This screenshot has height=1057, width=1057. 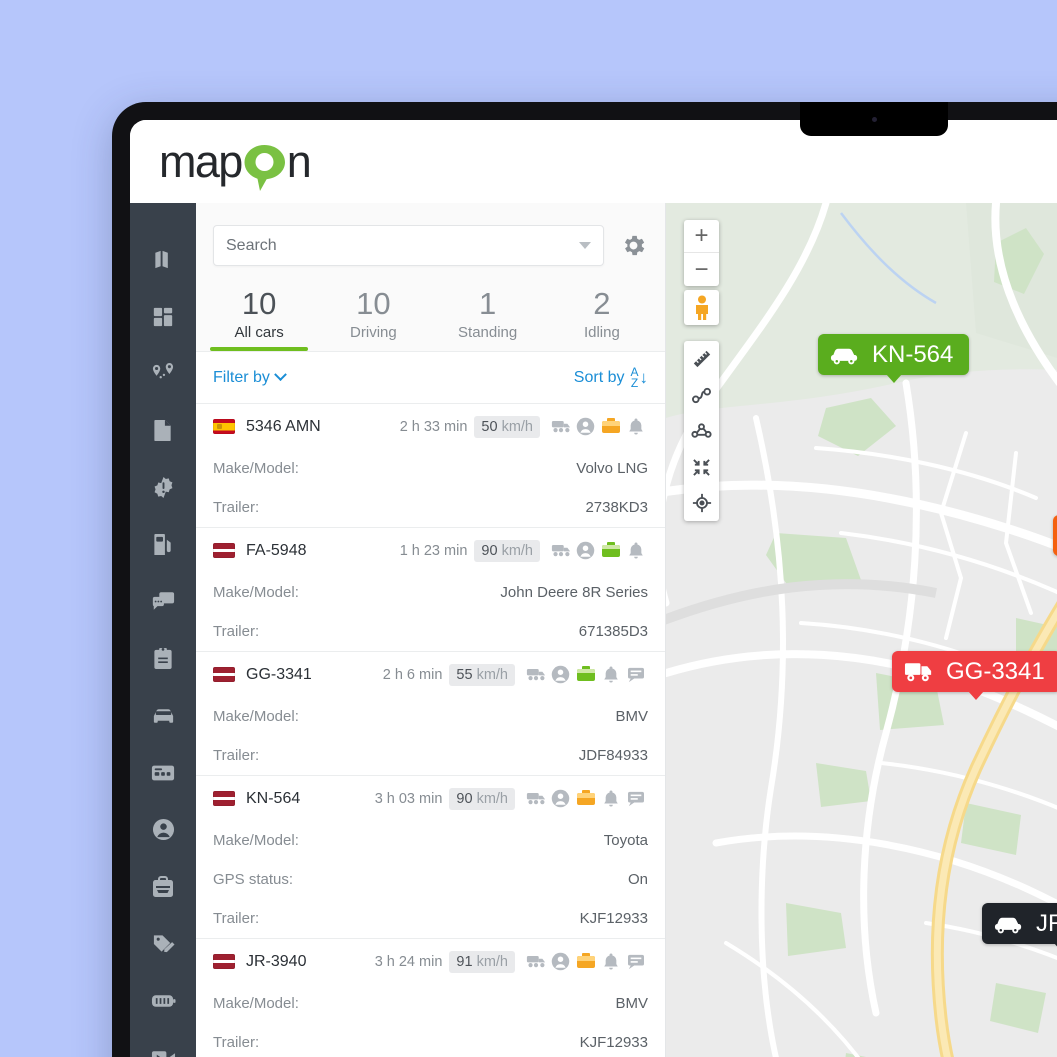 I want to click on vehicle-gps-status: GPS status: On, so click(x=430, y=879).